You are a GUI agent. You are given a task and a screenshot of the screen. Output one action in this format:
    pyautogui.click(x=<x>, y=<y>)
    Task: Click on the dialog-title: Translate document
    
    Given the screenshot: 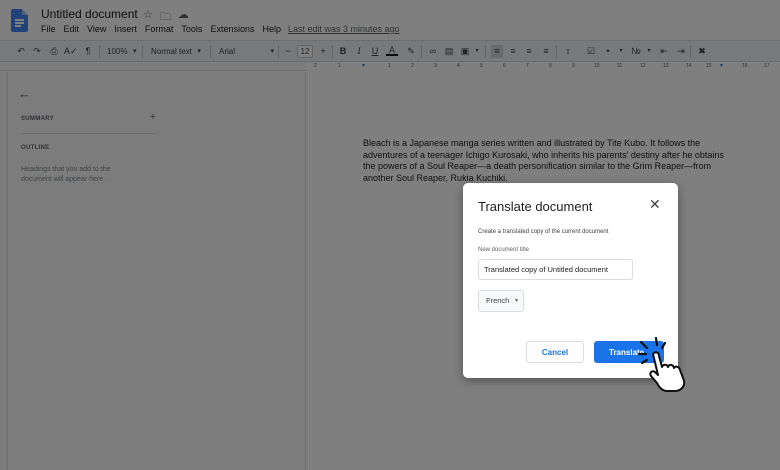 What is the action you would take?
    pyautogui.click(x=535, y=206)
    